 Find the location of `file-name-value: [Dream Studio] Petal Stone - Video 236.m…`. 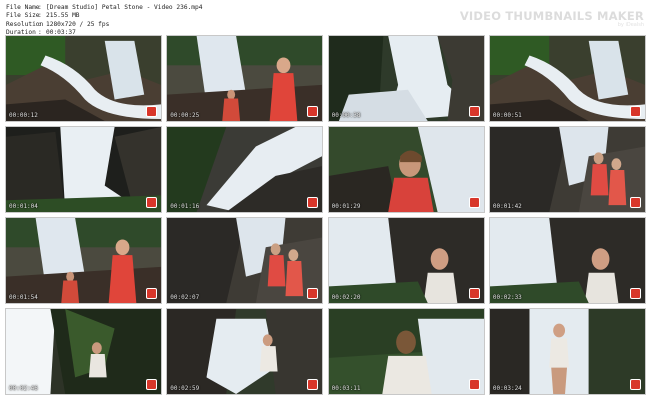

file-name-value: [Dream Studio] Petal Stone - Video 236.m… is located at coordinates (124, 7).